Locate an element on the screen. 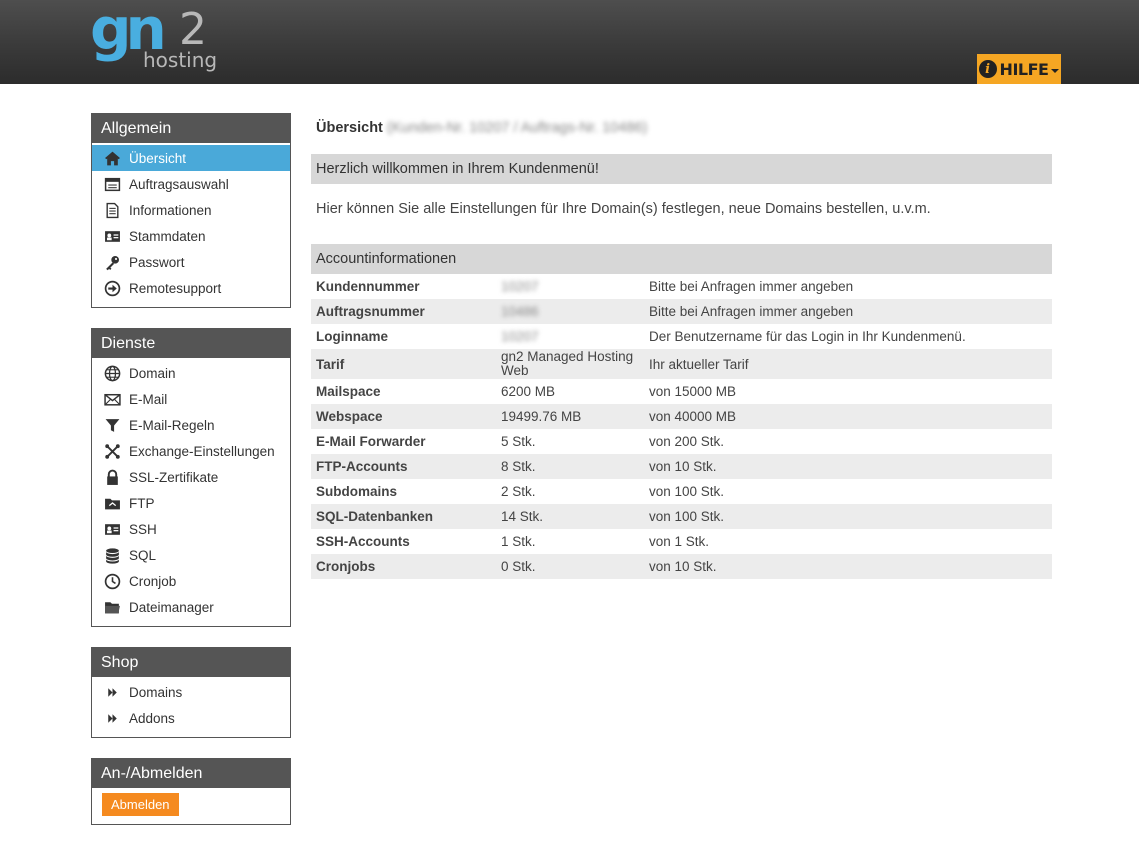 This screenshot has width=1139, height=843. table-row: Mailspace 6200 MB von 15000 MB is located at coordinates (681, 391).